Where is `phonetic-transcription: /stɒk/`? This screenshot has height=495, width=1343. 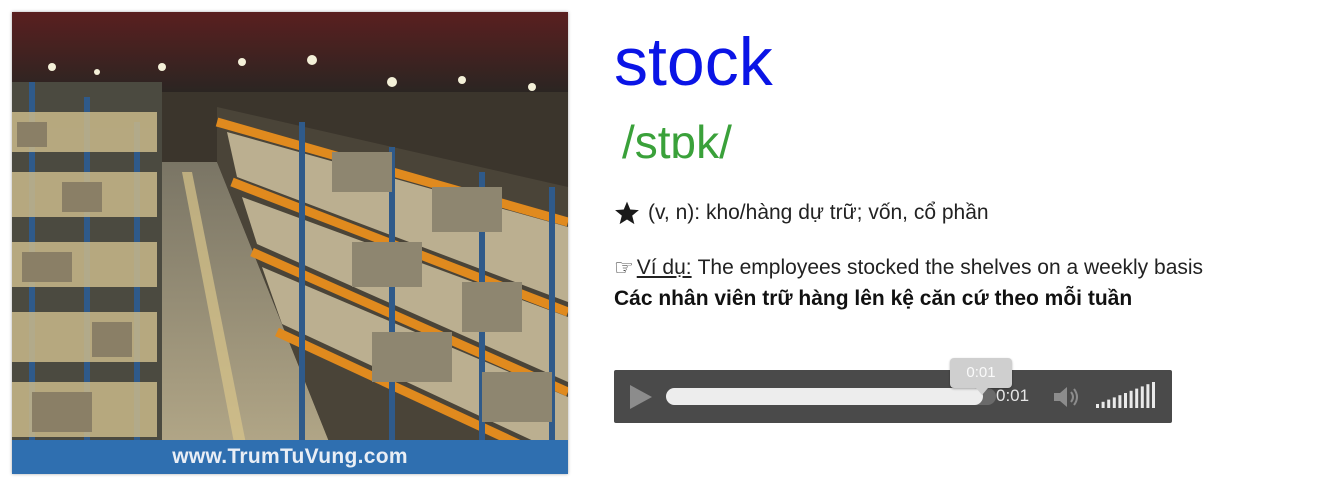
phonetic-transcription: /stɒk/ is located at coordinates (677, 142).